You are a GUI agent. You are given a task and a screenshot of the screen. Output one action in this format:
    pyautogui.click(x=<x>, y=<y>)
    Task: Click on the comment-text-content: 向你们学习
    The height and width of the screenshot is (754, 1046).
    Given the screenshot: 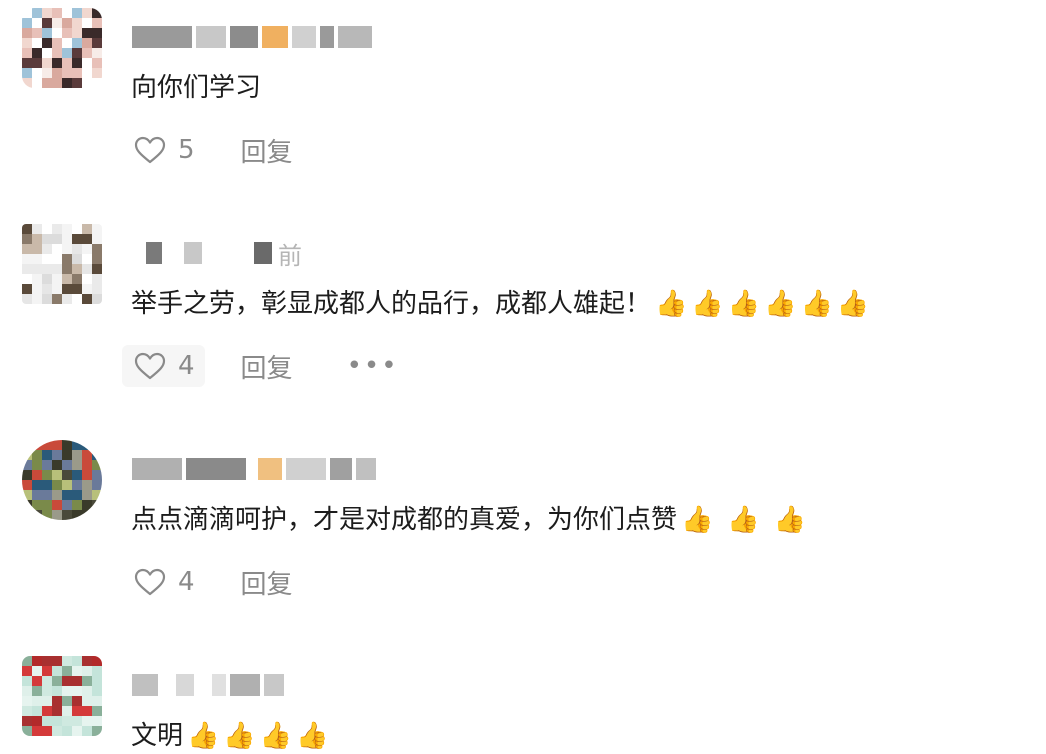 What is the action you would take?
    pyautogui.click(x=196, y=88)
    